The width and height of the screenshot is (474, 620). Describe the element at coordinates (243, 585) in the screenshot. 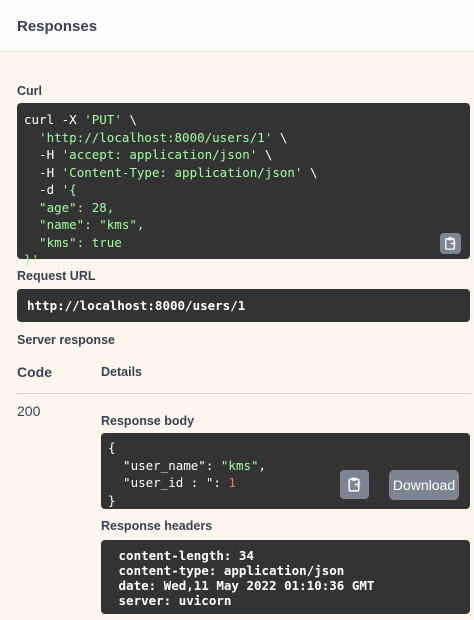

I see `header-line: date: Wed,11 May 2022 01:10:36 GMT` at that location.